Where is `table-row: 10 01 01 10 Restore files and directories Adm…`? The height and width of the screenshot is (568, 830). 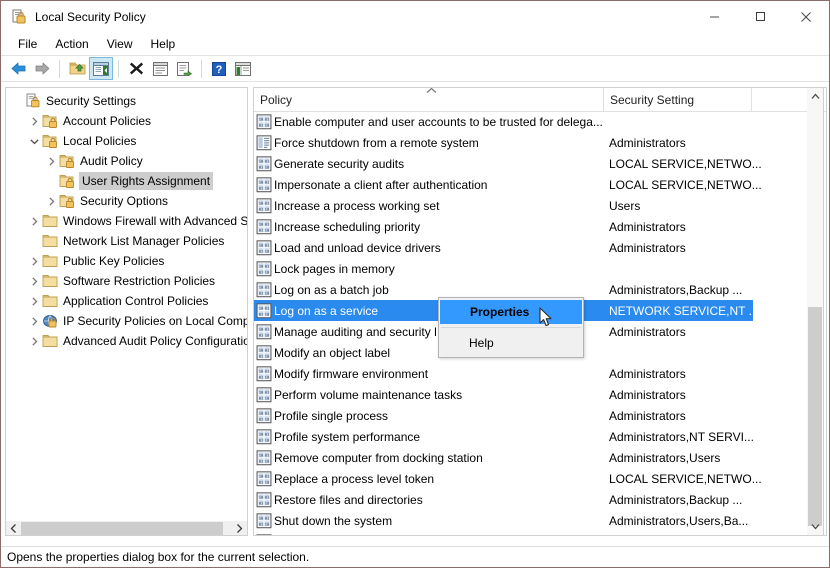 table-row: 10 01 01 10 Restore files and directories Adm… is located at coordinates (532, 499).